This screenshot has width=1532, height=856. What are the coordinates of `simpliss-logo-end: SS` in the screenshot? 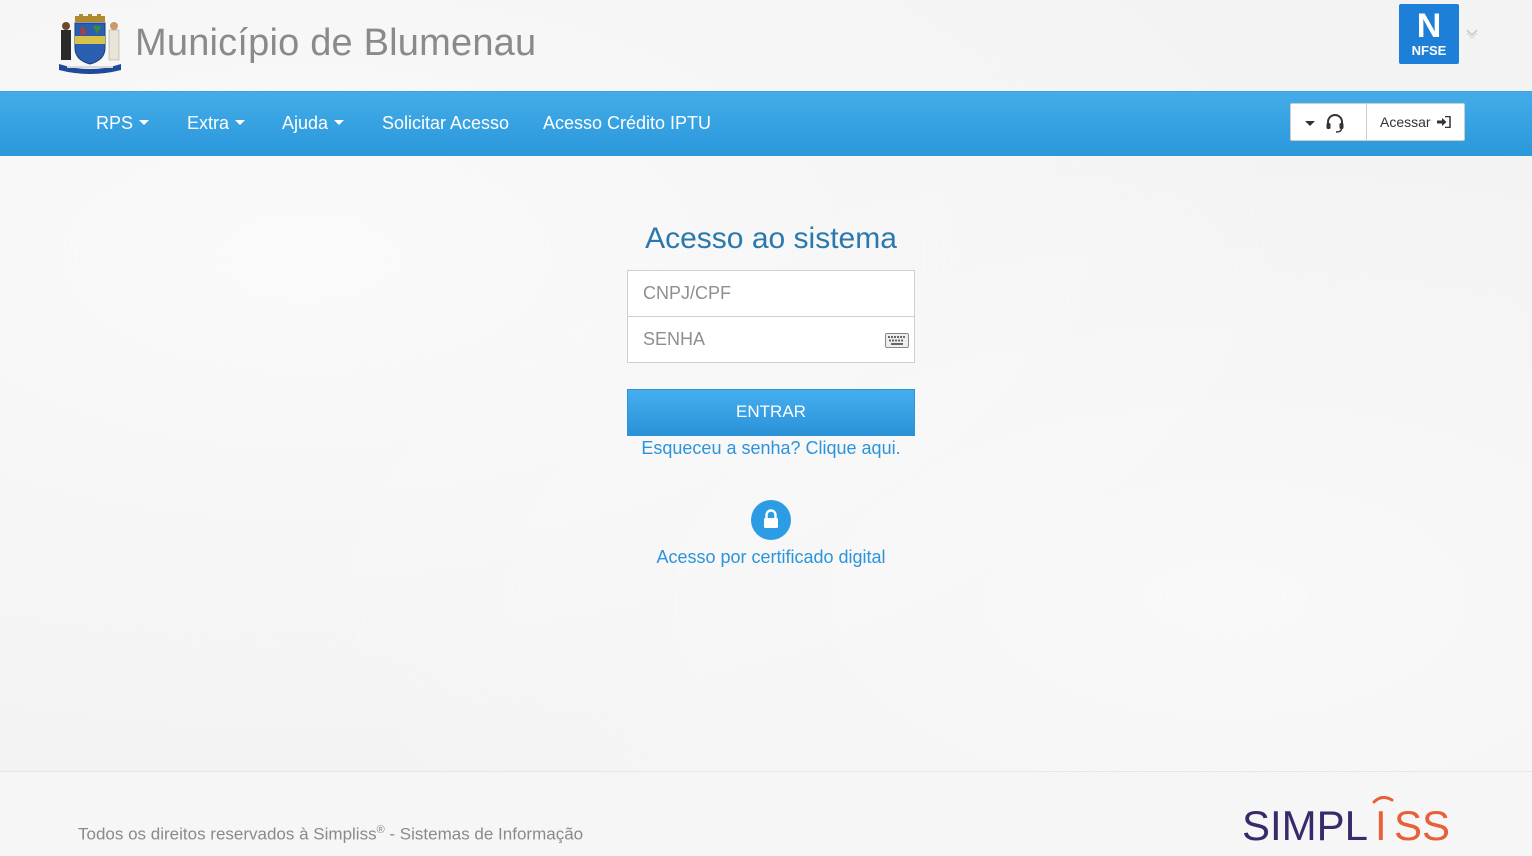 It's located at (1422, 824).